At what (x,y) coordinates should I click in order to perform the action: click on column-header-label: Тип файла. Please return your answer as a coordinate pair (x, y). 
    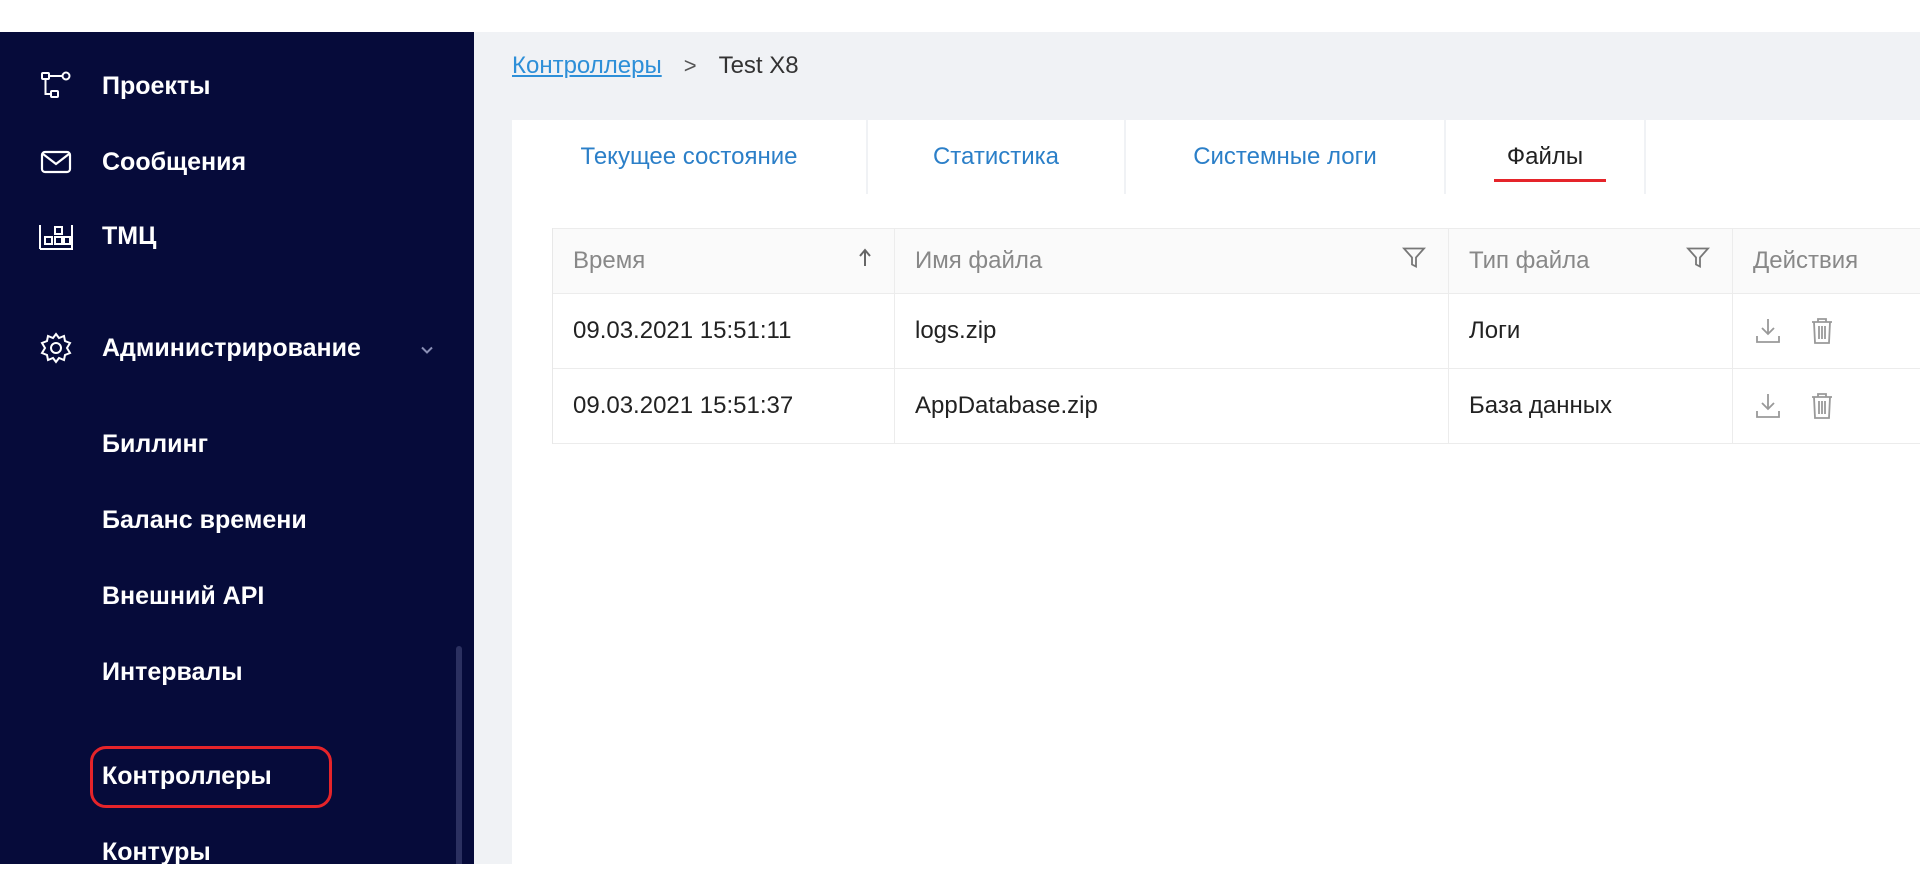
    Looking at the image, I should click on (1529, 260).